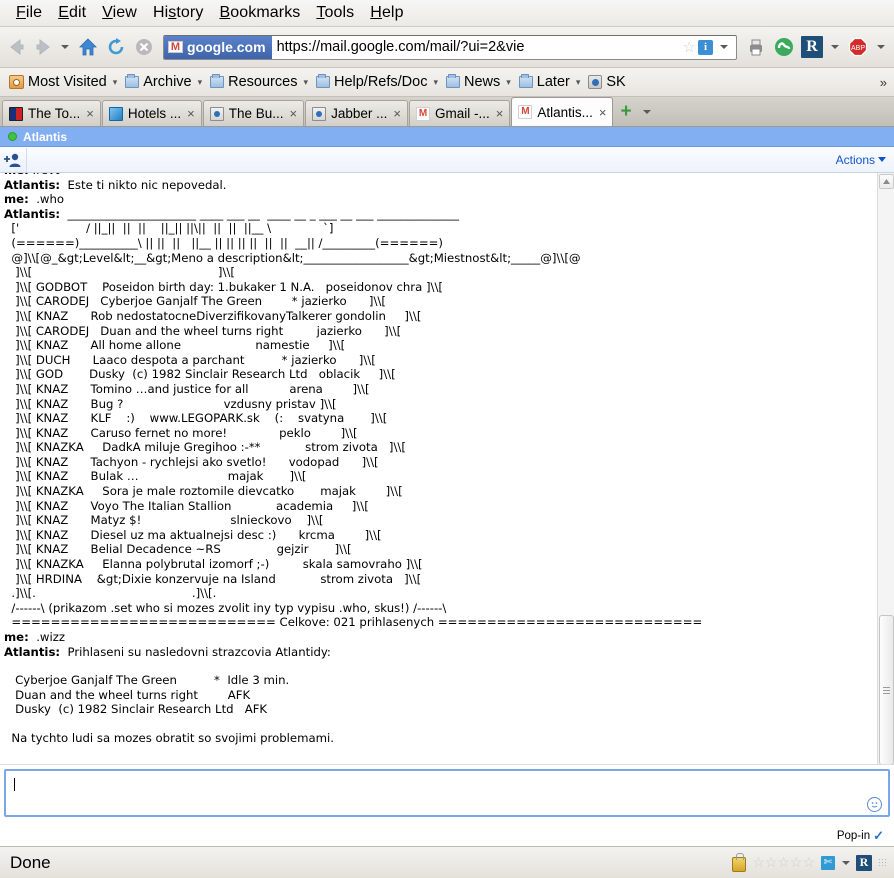 Image resolution: width=894 pixels, height=878 pixels. Describe the element at coordinates (739, 862) in the screenshot. I see `lock-icon` at that location.